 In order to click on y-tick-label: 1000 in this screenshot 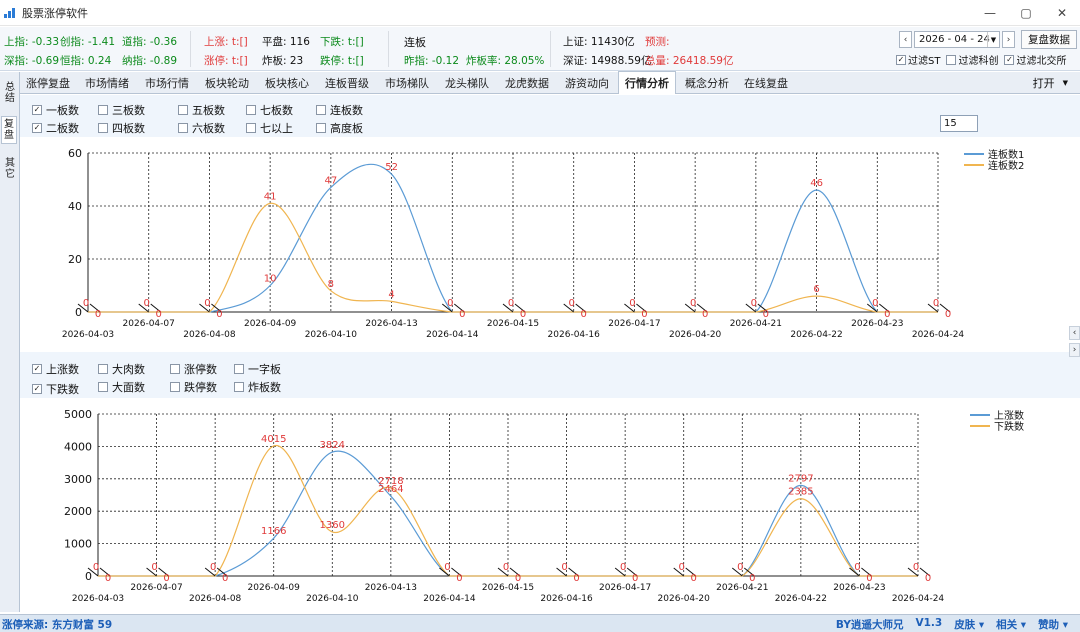, I will do `click(78, 544)`.